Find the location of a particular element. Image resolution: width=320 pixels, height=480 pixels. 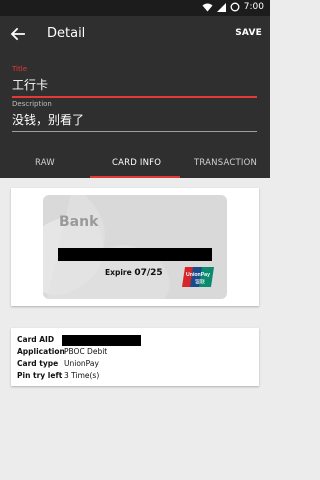

description-underline is located at coordinates (134, 131).